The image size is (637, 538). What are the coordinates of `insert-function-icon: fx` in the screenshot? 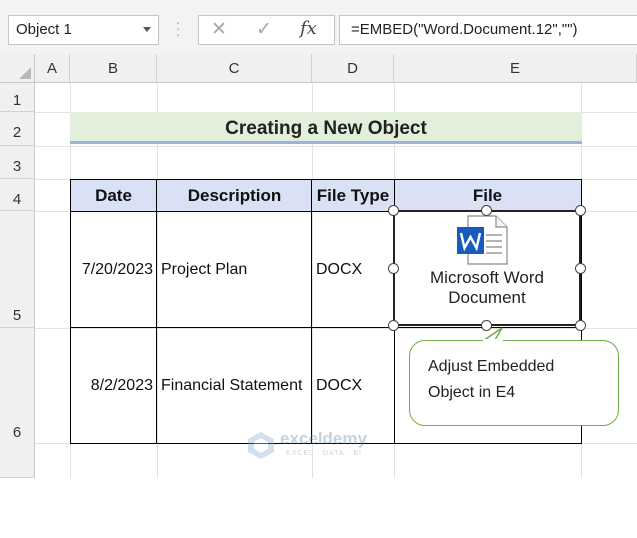 It's located at (308, 28).